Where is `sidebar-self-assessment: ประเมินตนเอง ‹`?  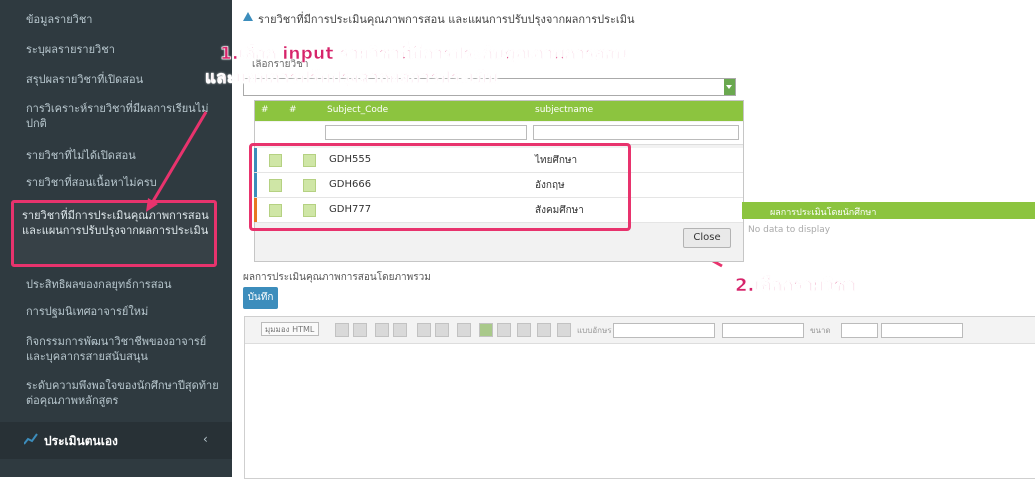
sidebar-self-assessment: ประเมินตนเอง ‹ is located at coordinates (116, 440).